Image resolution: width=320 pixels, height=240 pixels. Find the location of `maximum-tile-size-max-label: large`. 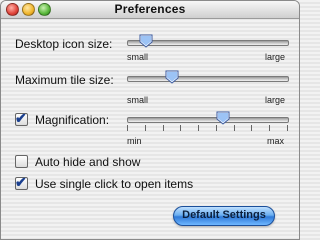

maximum-tile-size-max-label: large is located at coordinates (275, 100).